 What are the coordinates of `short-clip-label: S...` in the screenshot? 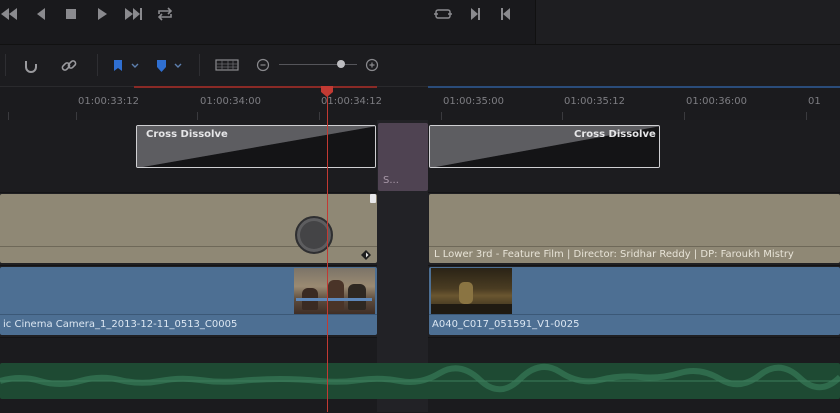 It's located at (391, 180).